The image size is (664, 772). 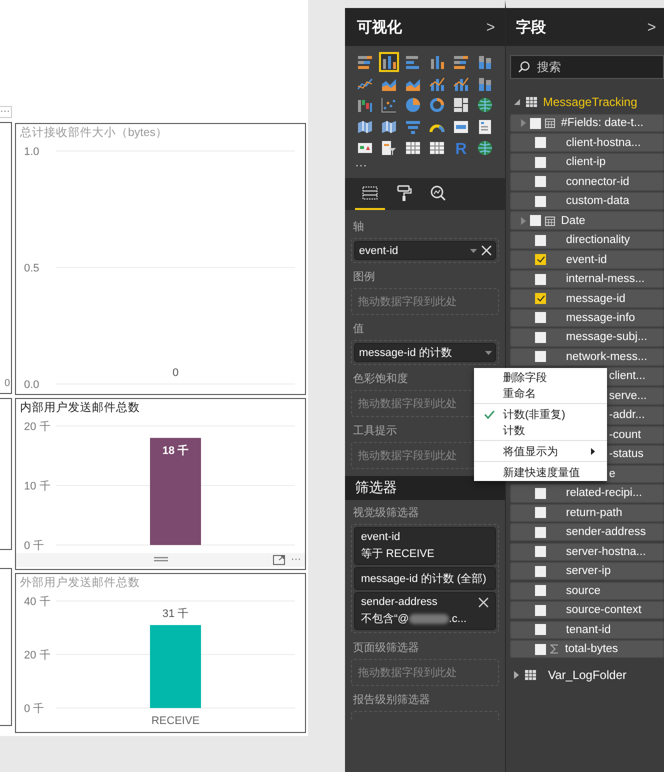 What do you see at coordinates (425, 578) in the screenshot?
I see `filter-card: message-id 的计数 (全部)` at bounding box center [425, 578].